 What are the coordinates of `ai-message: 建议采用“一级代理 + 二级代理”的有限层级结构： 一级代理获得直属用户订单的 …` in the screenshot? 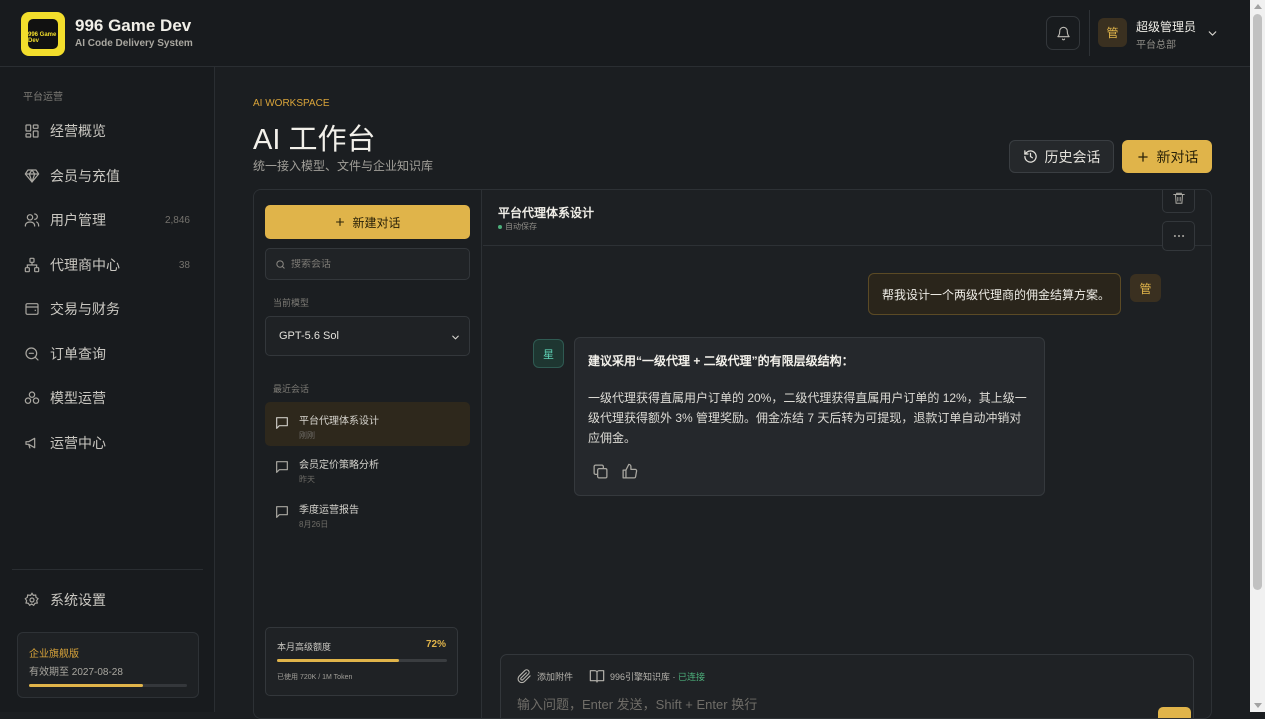 It's located at (809, 416).